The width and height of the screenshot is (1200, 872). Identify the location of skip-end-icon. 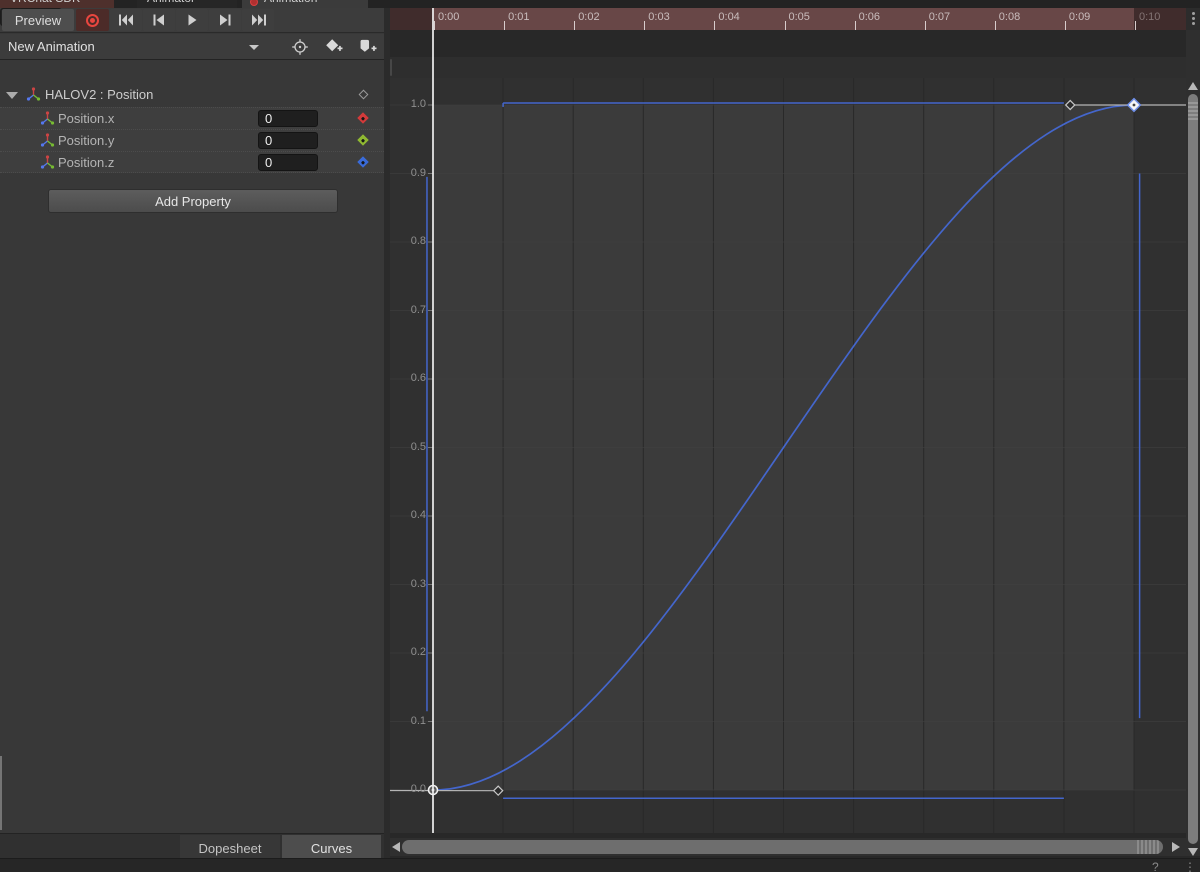
(258, 20).